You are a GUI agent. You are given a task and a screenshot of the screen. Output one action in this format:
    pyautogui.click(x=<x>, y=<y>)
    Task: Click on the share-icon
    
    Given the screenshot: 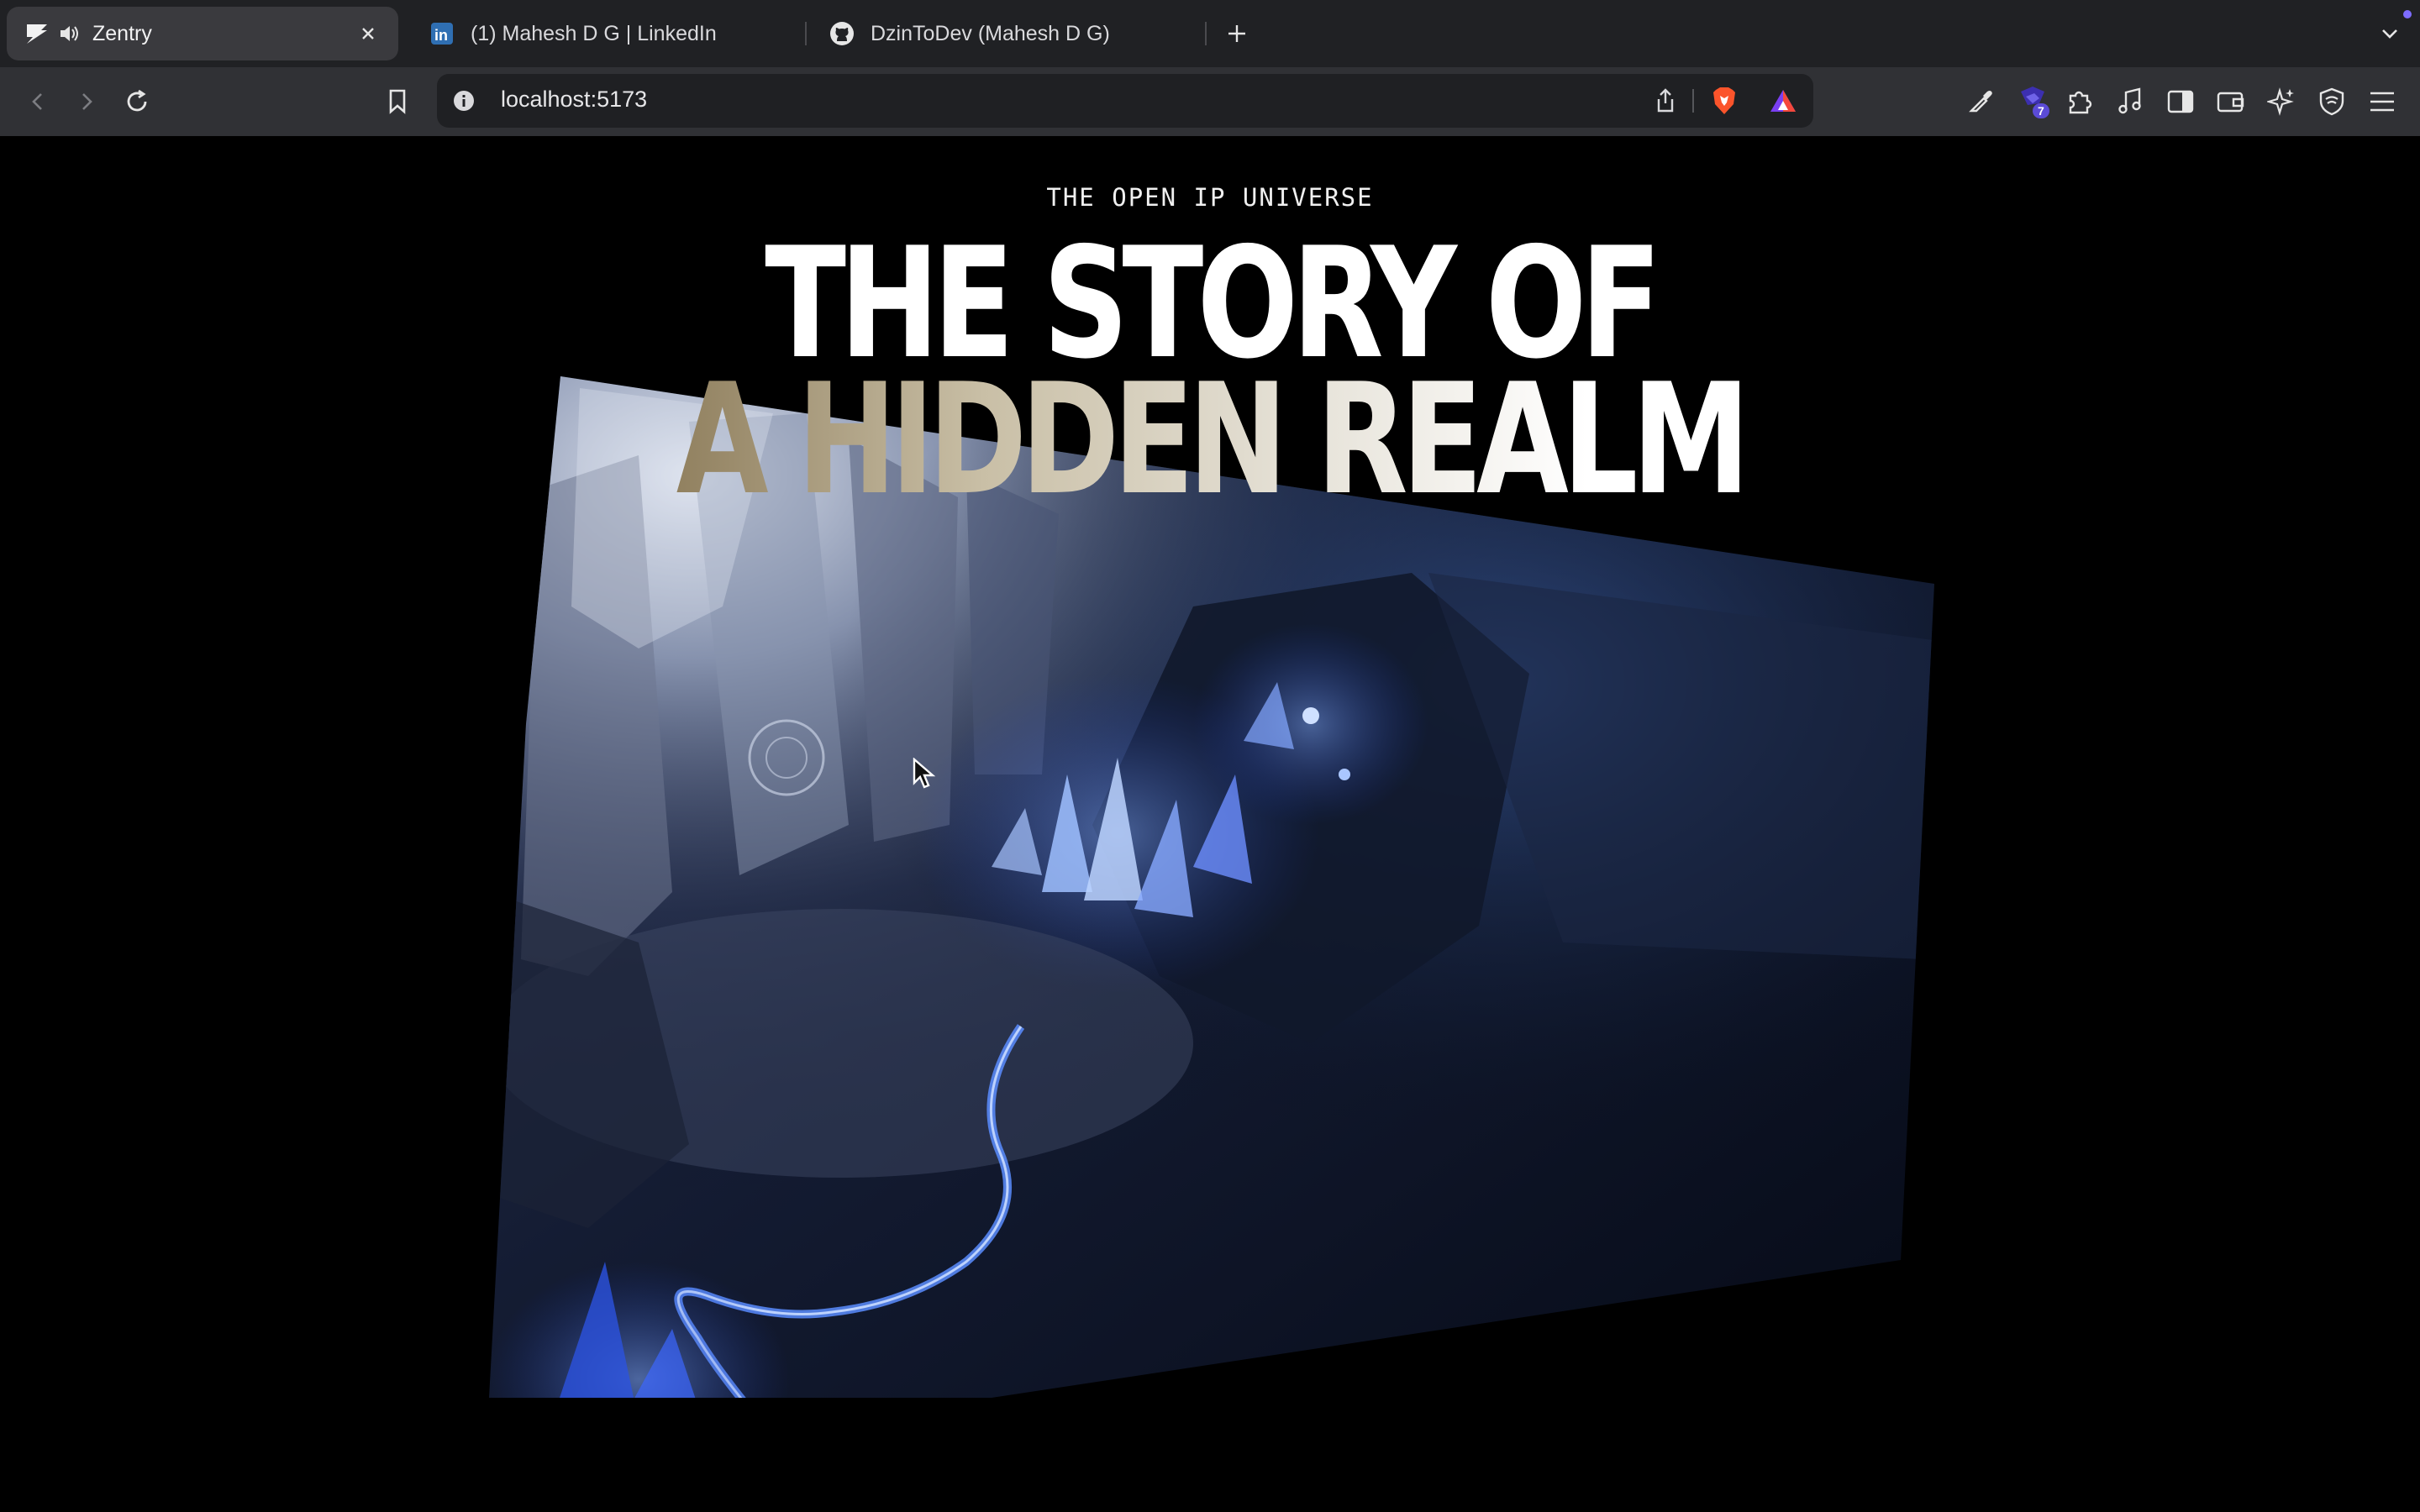 What is the action you would take?
    pyautogui.click(x=1665, y=100)
    